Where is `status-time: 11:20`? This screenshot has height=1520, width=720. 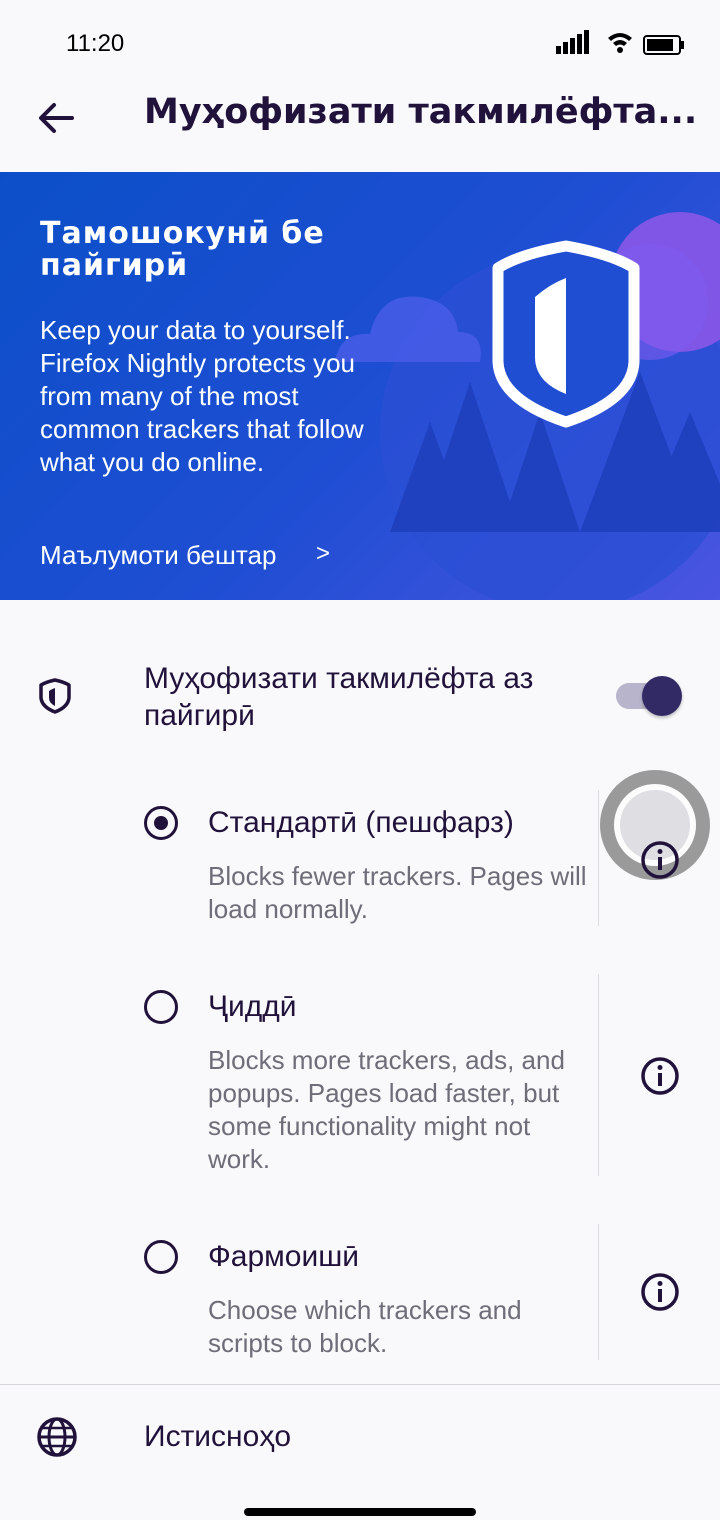
status-time: 11:20 is located at coordinates (95, 43).